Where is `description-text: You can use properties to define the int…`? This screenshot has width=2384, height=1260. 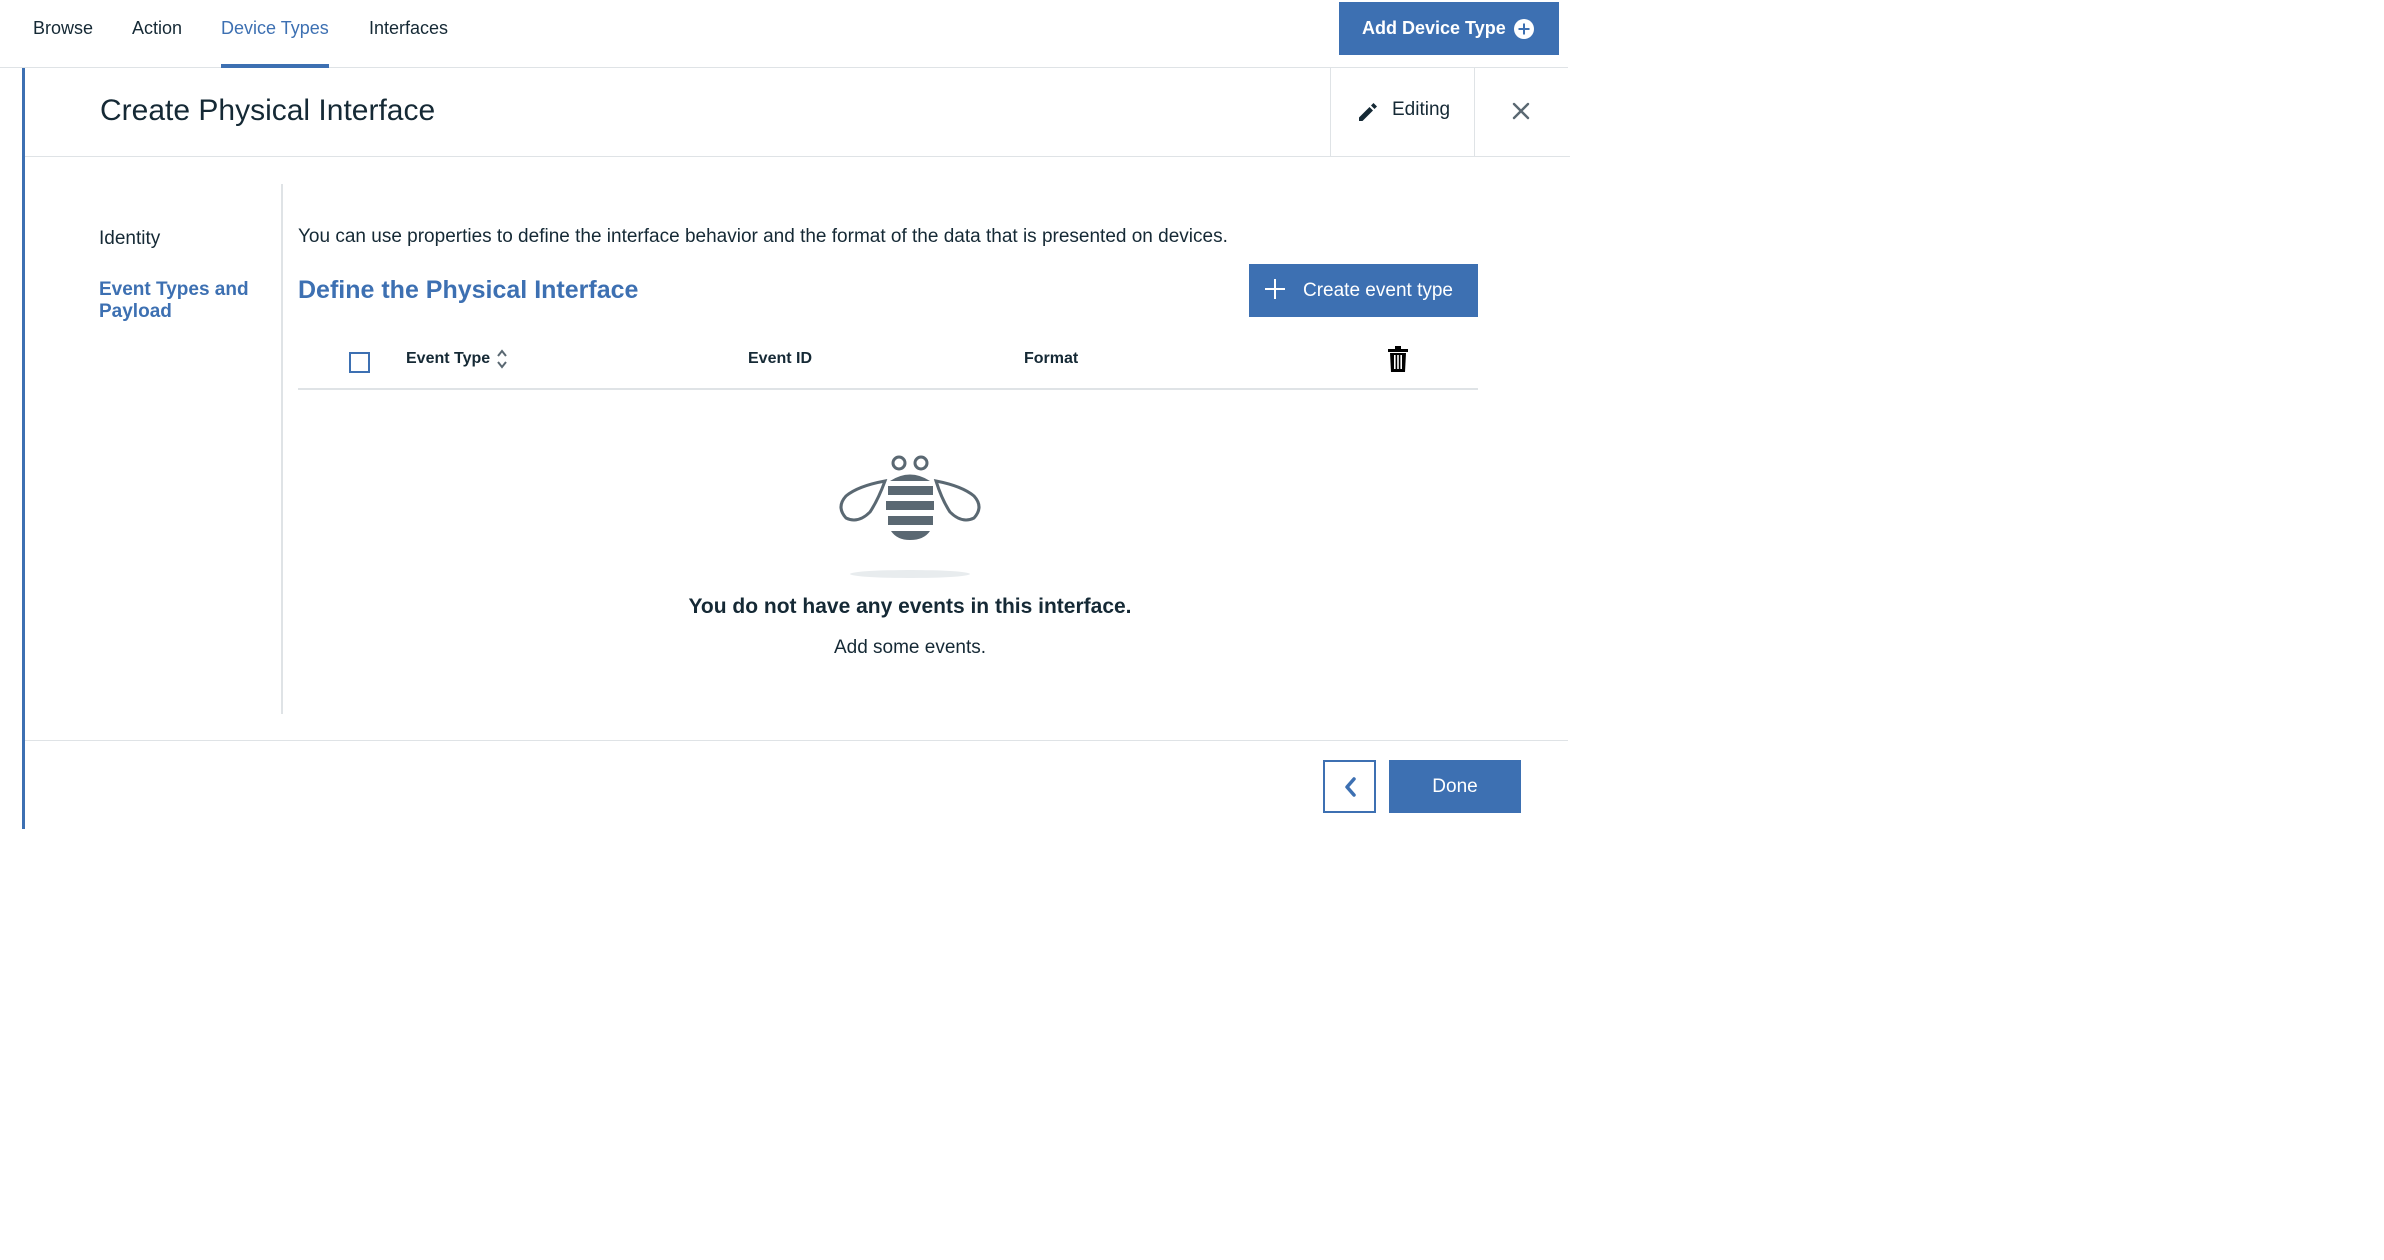 description-text: You can use properties to define the int… is located at coordinates (763, 236).